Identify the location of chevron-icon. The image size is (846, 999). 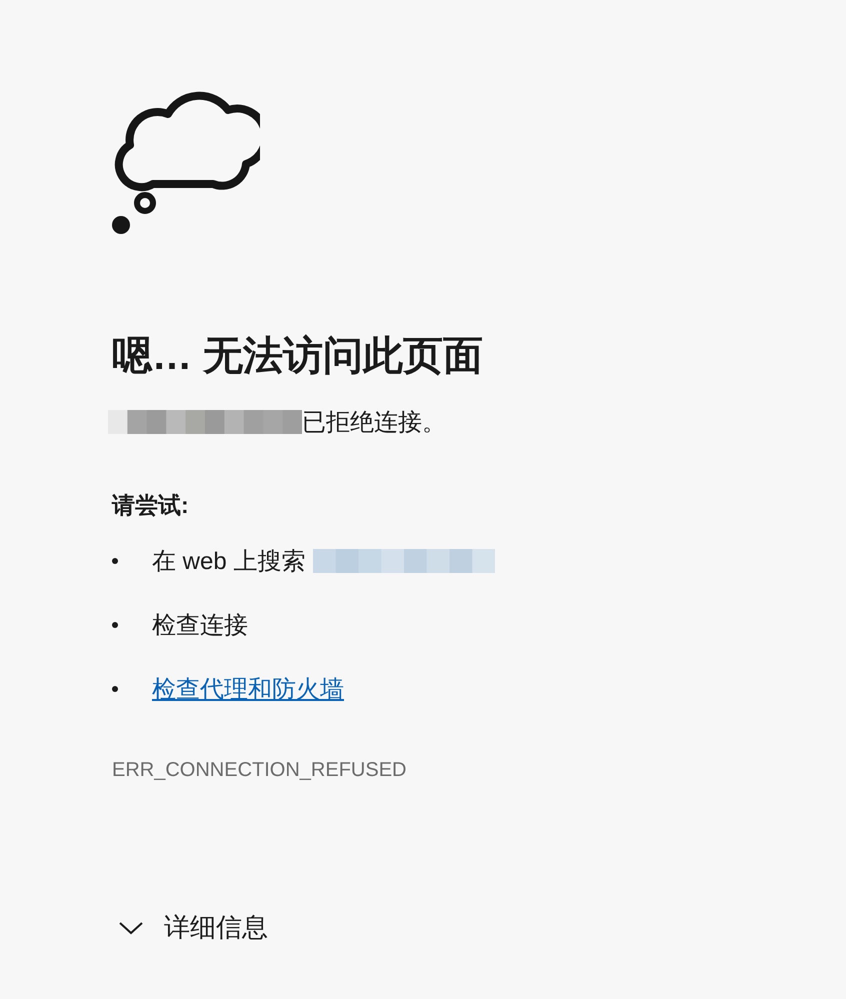
(131, 928).